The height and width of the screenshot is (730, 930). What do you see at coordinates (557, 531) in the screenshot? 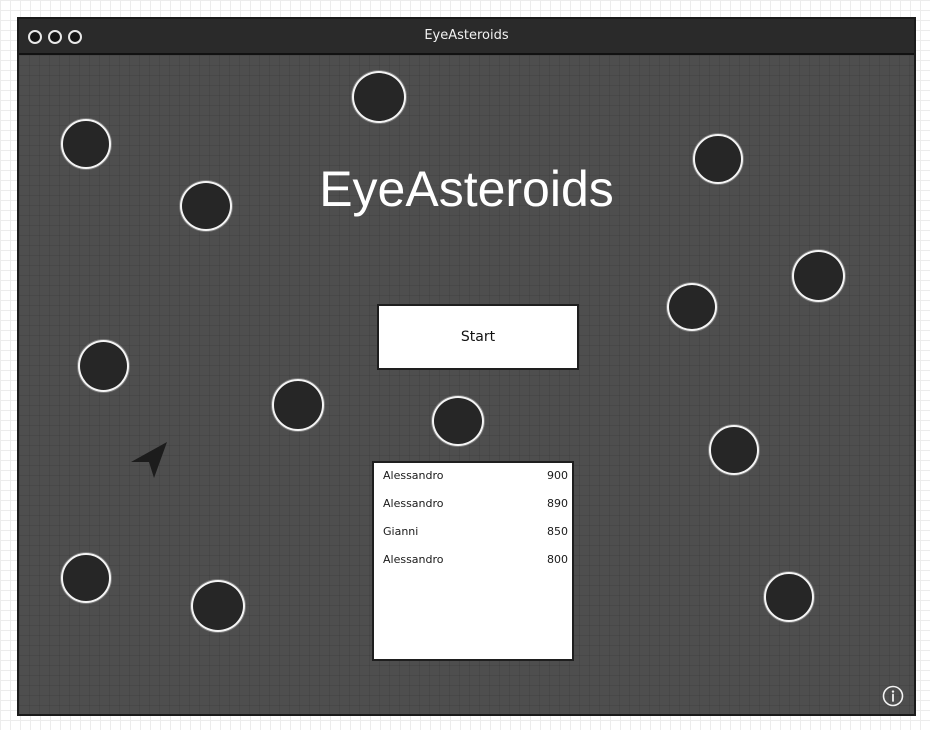
I see `player-score: 850` at bounding box center [557, 531].